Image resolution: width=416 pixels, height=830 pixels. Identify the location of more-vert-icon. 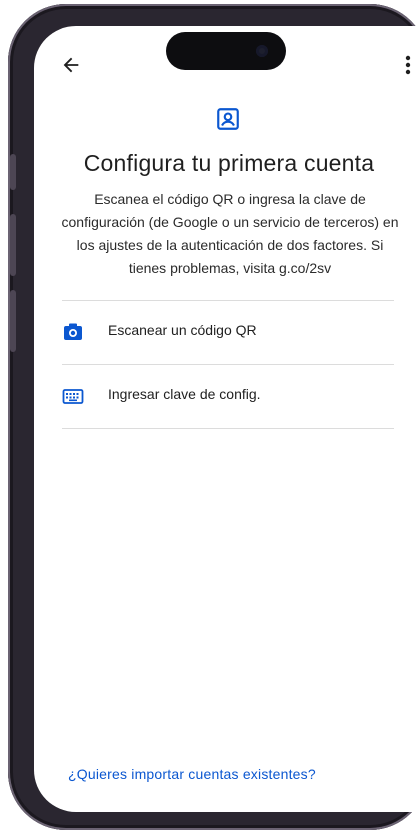
(407, 65).